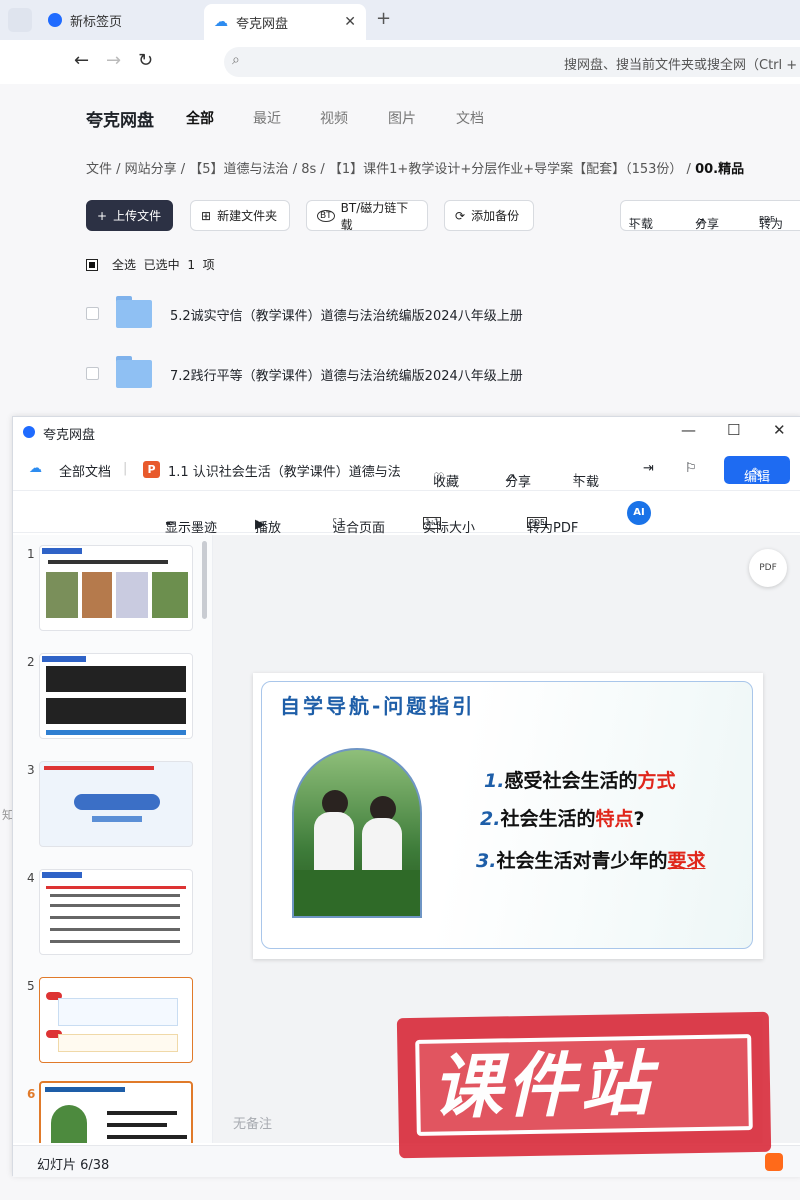  Describe the element at coordinates (449, 528) in the screenshot. I see `actual-label: 实际大小` at that location.